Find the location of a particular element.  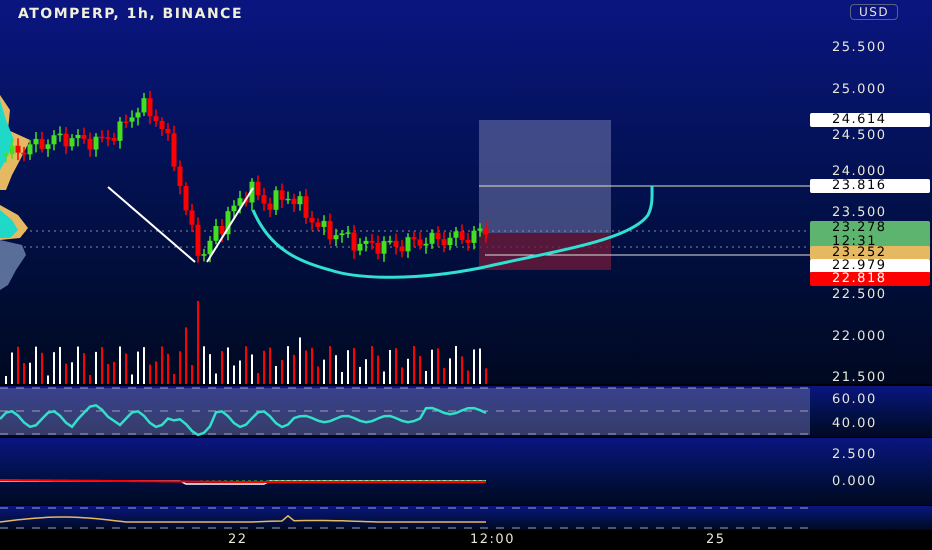

price-value: 23.816 is located at coordinates (860, 186).